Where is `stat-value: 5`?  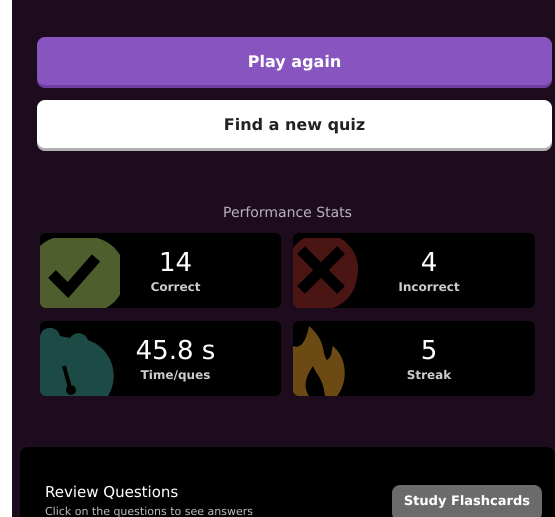
stat-value: 5 is located at coordinates (429, 351).